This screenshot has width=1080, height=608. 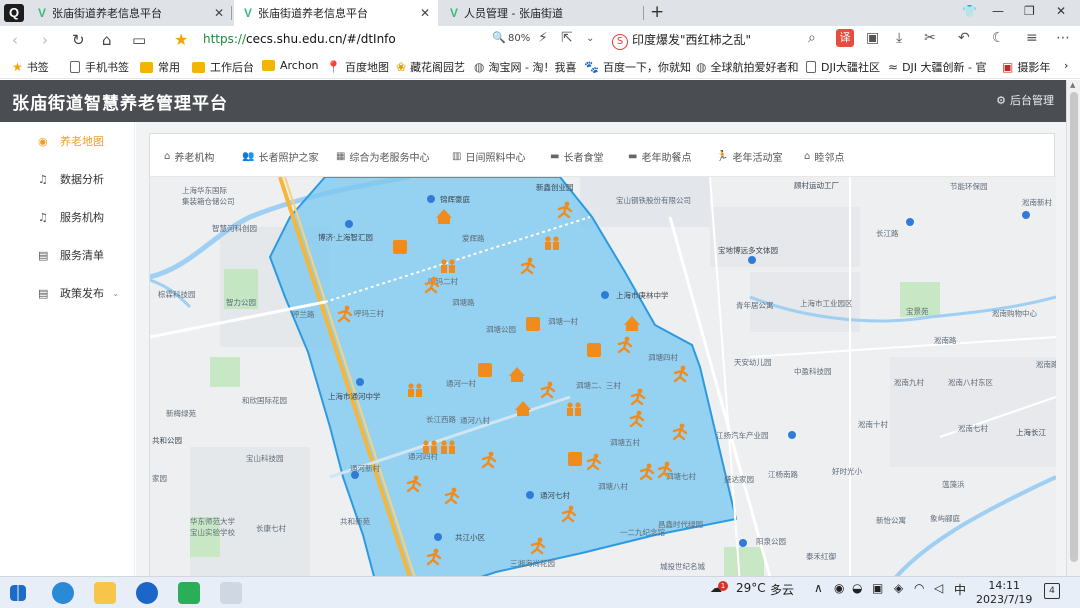 What do you see at coordinates (290, 65) in the screenshot?
I see `bookmark-item: Archon` at bounding box center [290, 65].